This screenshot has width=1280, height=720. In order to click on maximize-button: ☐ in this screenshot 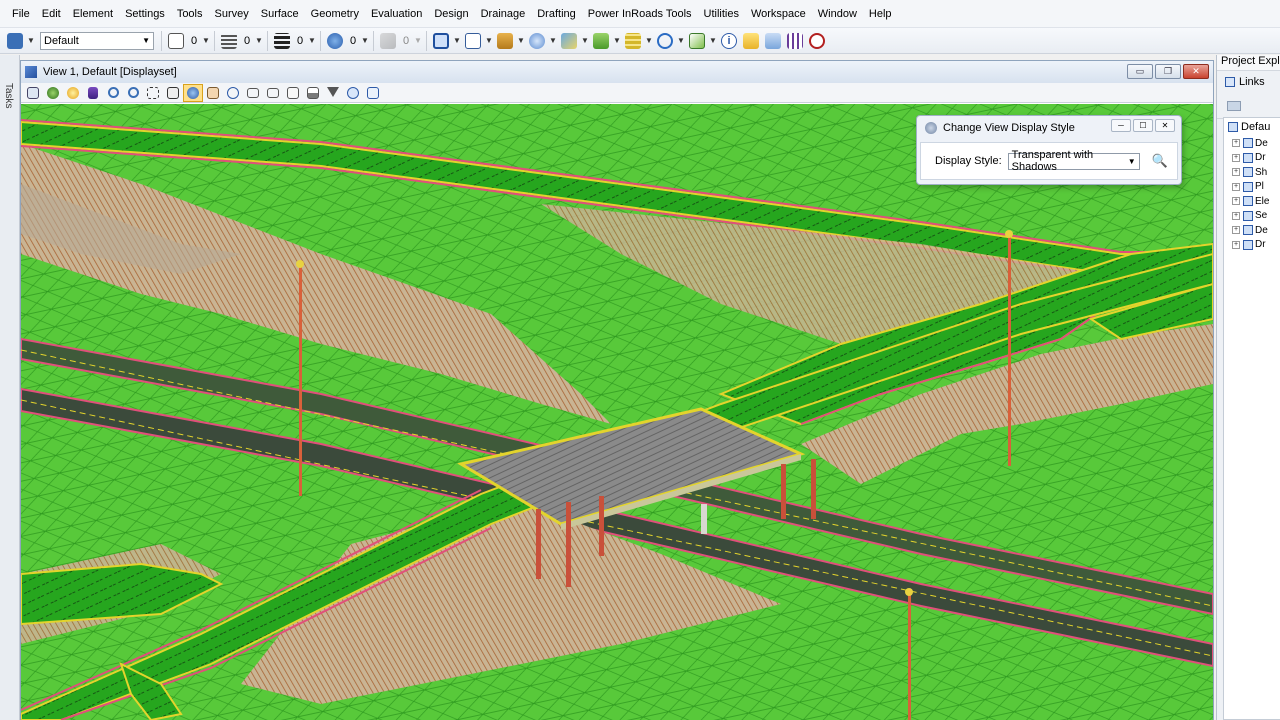, I will do `click(1143, 125)`.